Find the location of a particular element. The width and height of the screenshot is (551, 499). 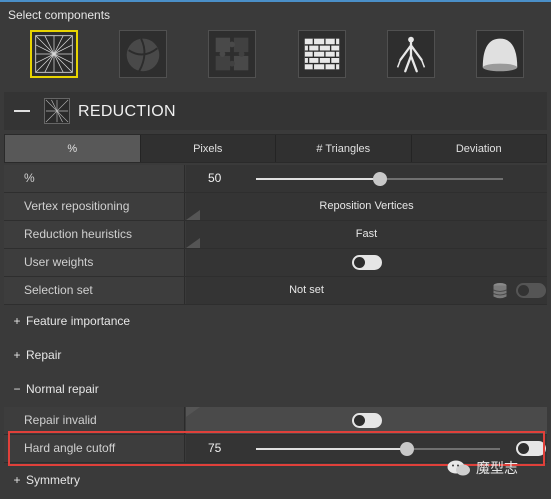

tab-triangles: # Triangles is located at coordinates (344, 148).